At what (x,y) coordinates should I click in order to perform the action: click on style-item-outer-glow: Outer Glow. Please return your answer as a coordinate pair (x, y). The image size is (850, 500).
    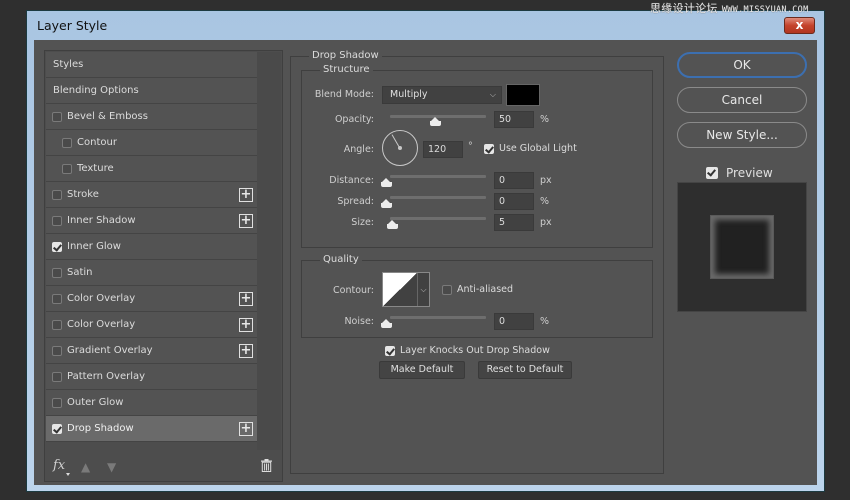
    Looking at the image, I should click on (151, 403).